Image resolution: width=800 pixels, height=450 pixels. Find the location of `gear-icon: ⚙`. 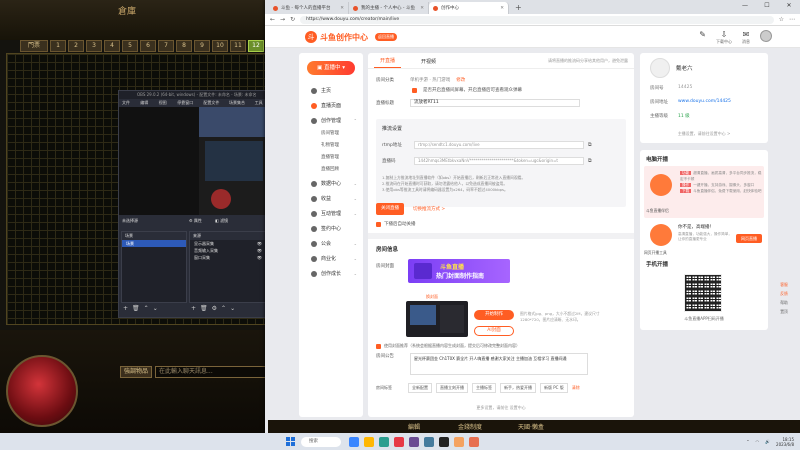

gear-icon: ⚙ is located at coordinates (214, 310).